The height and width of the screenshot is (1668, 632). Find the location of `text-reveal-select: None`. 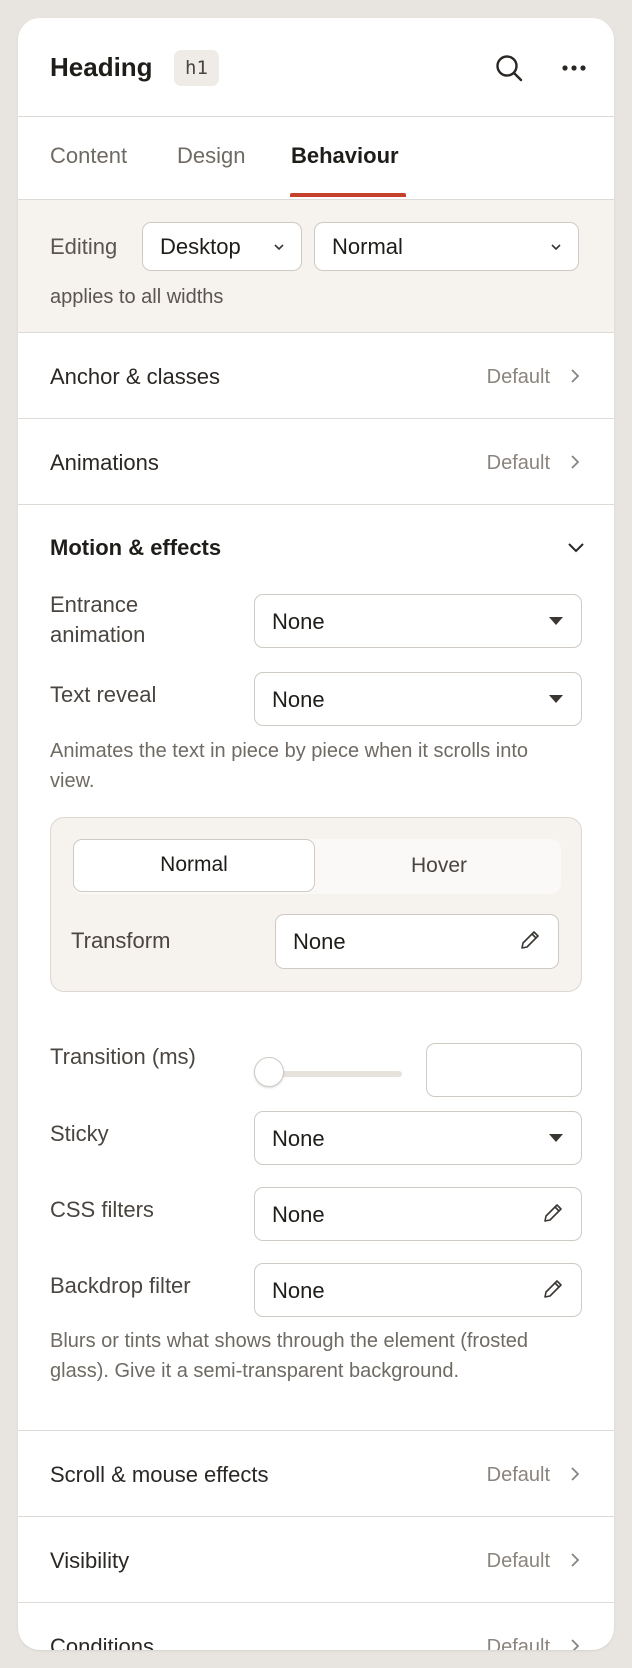

text-reveal-select: None is located at coordinates (418, 699).